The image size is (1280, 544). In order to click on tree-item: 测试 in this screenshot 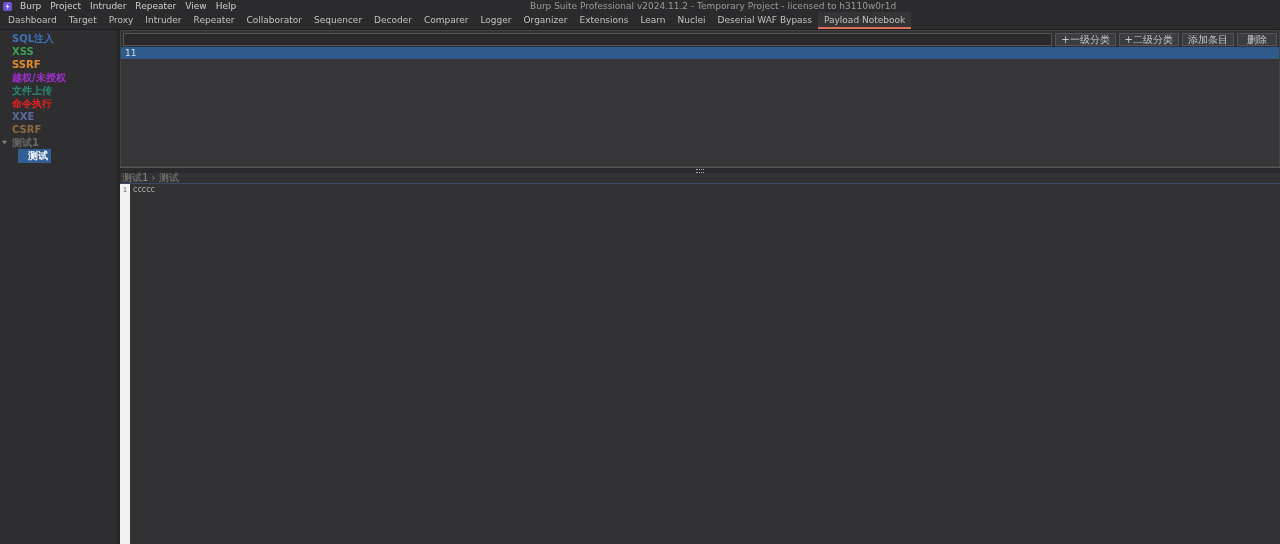, I will do `click(34, 155)`.